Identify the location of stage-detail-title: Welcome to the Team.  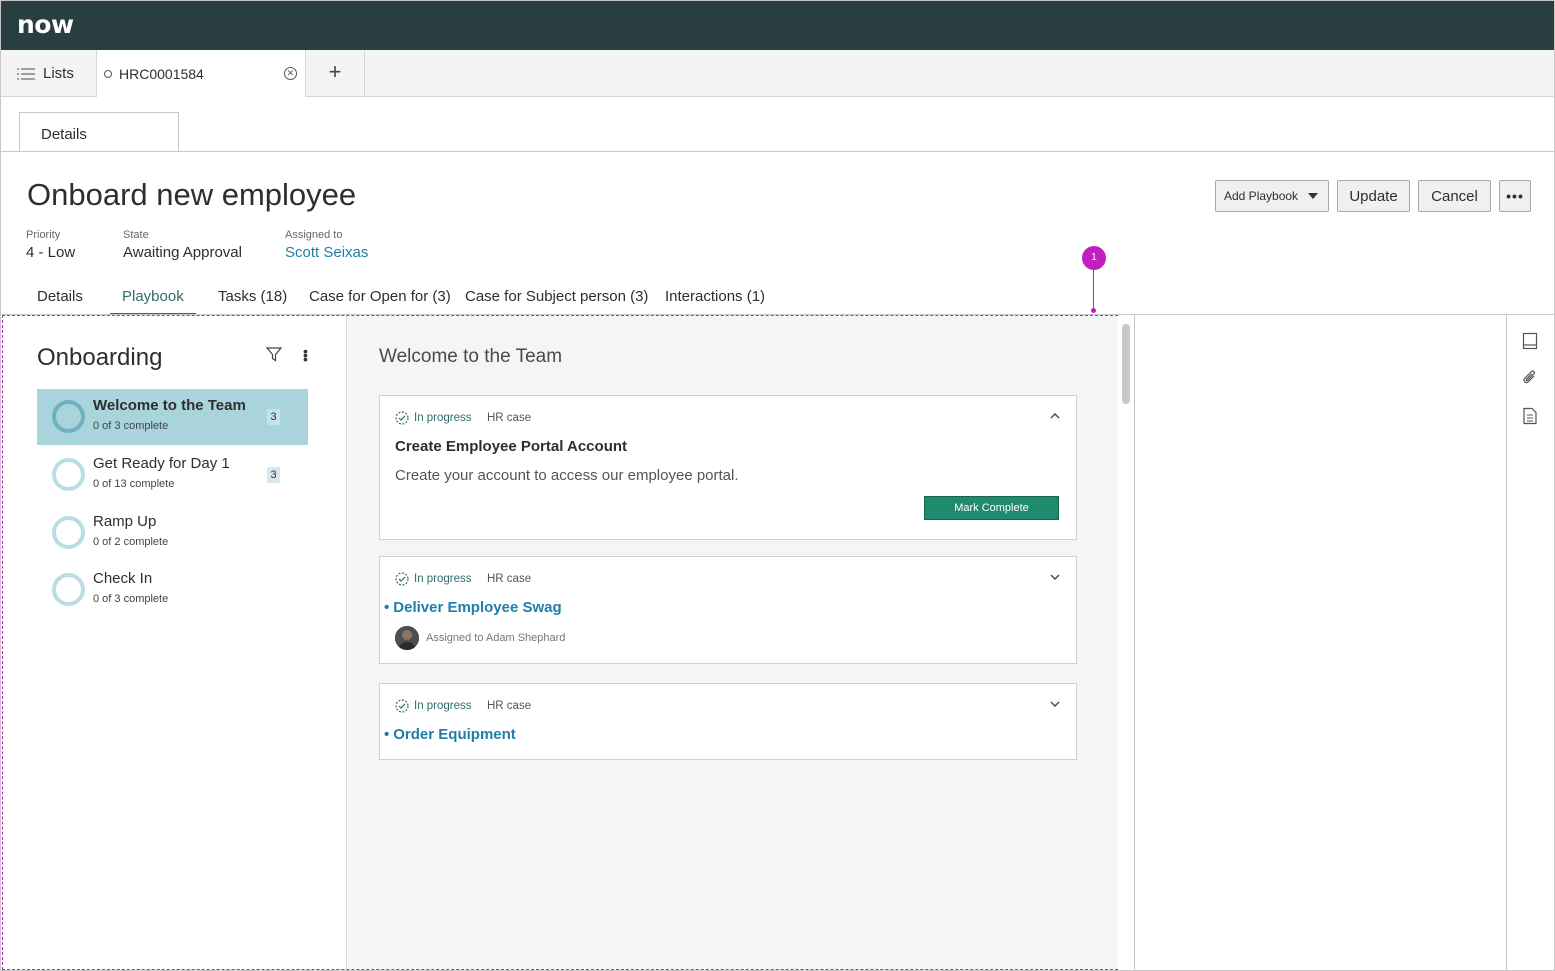
(471, 356).